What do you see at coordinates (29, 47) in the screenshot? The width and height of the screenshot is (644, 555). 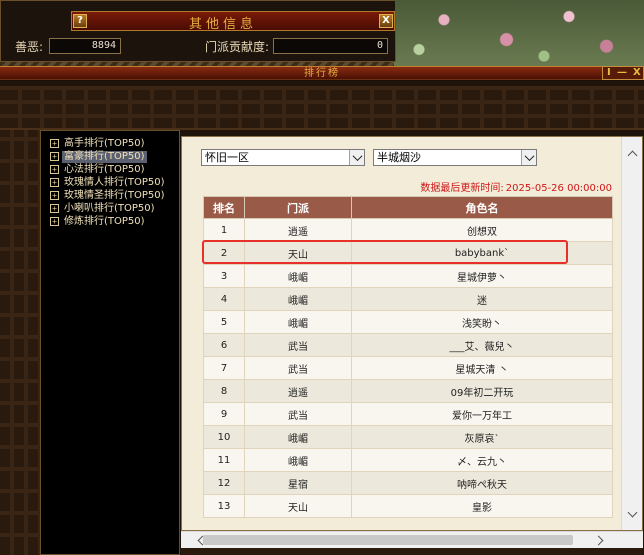 I see `good-evil-label: 善恶:` at bounding box center [29, 47].